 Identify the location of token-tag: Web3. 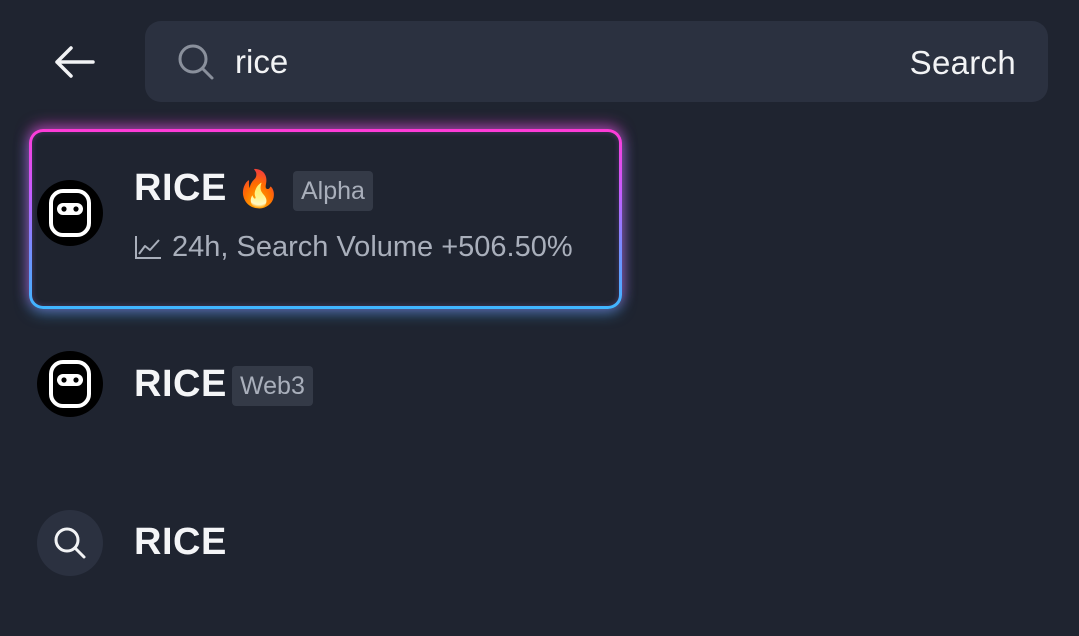
(272, 386).